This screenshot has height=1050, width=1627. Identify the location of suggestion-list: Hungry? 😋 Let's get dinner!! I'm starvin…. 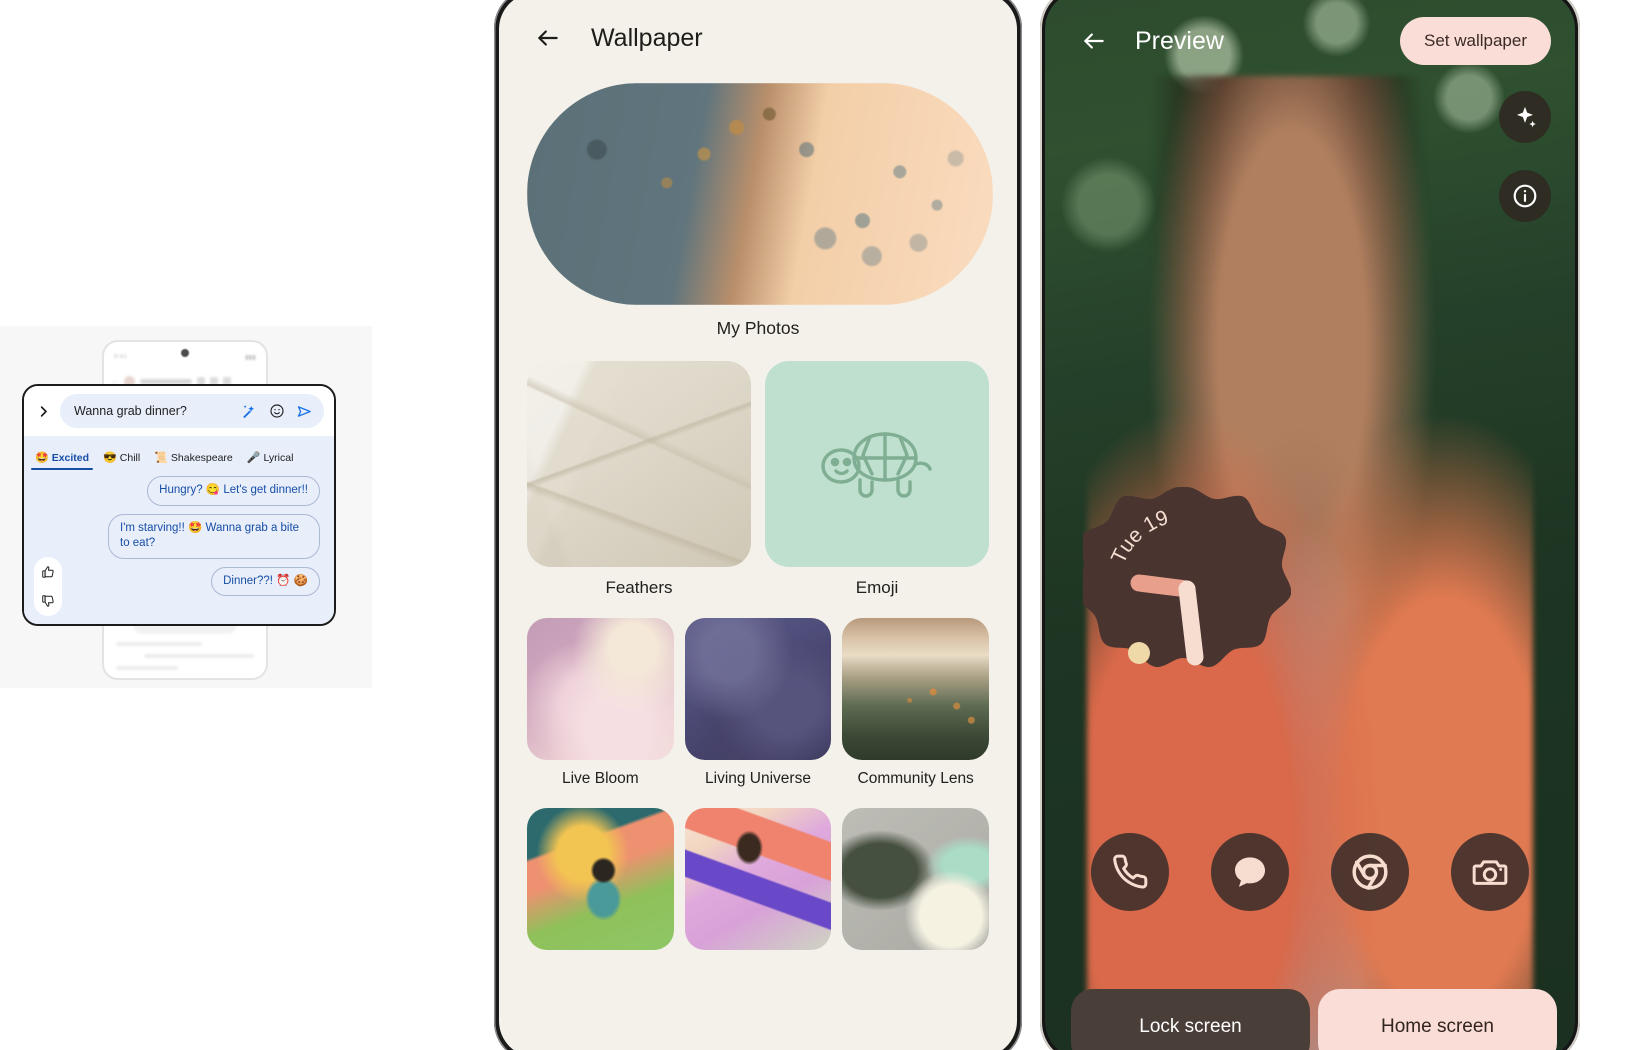
(179, 533).